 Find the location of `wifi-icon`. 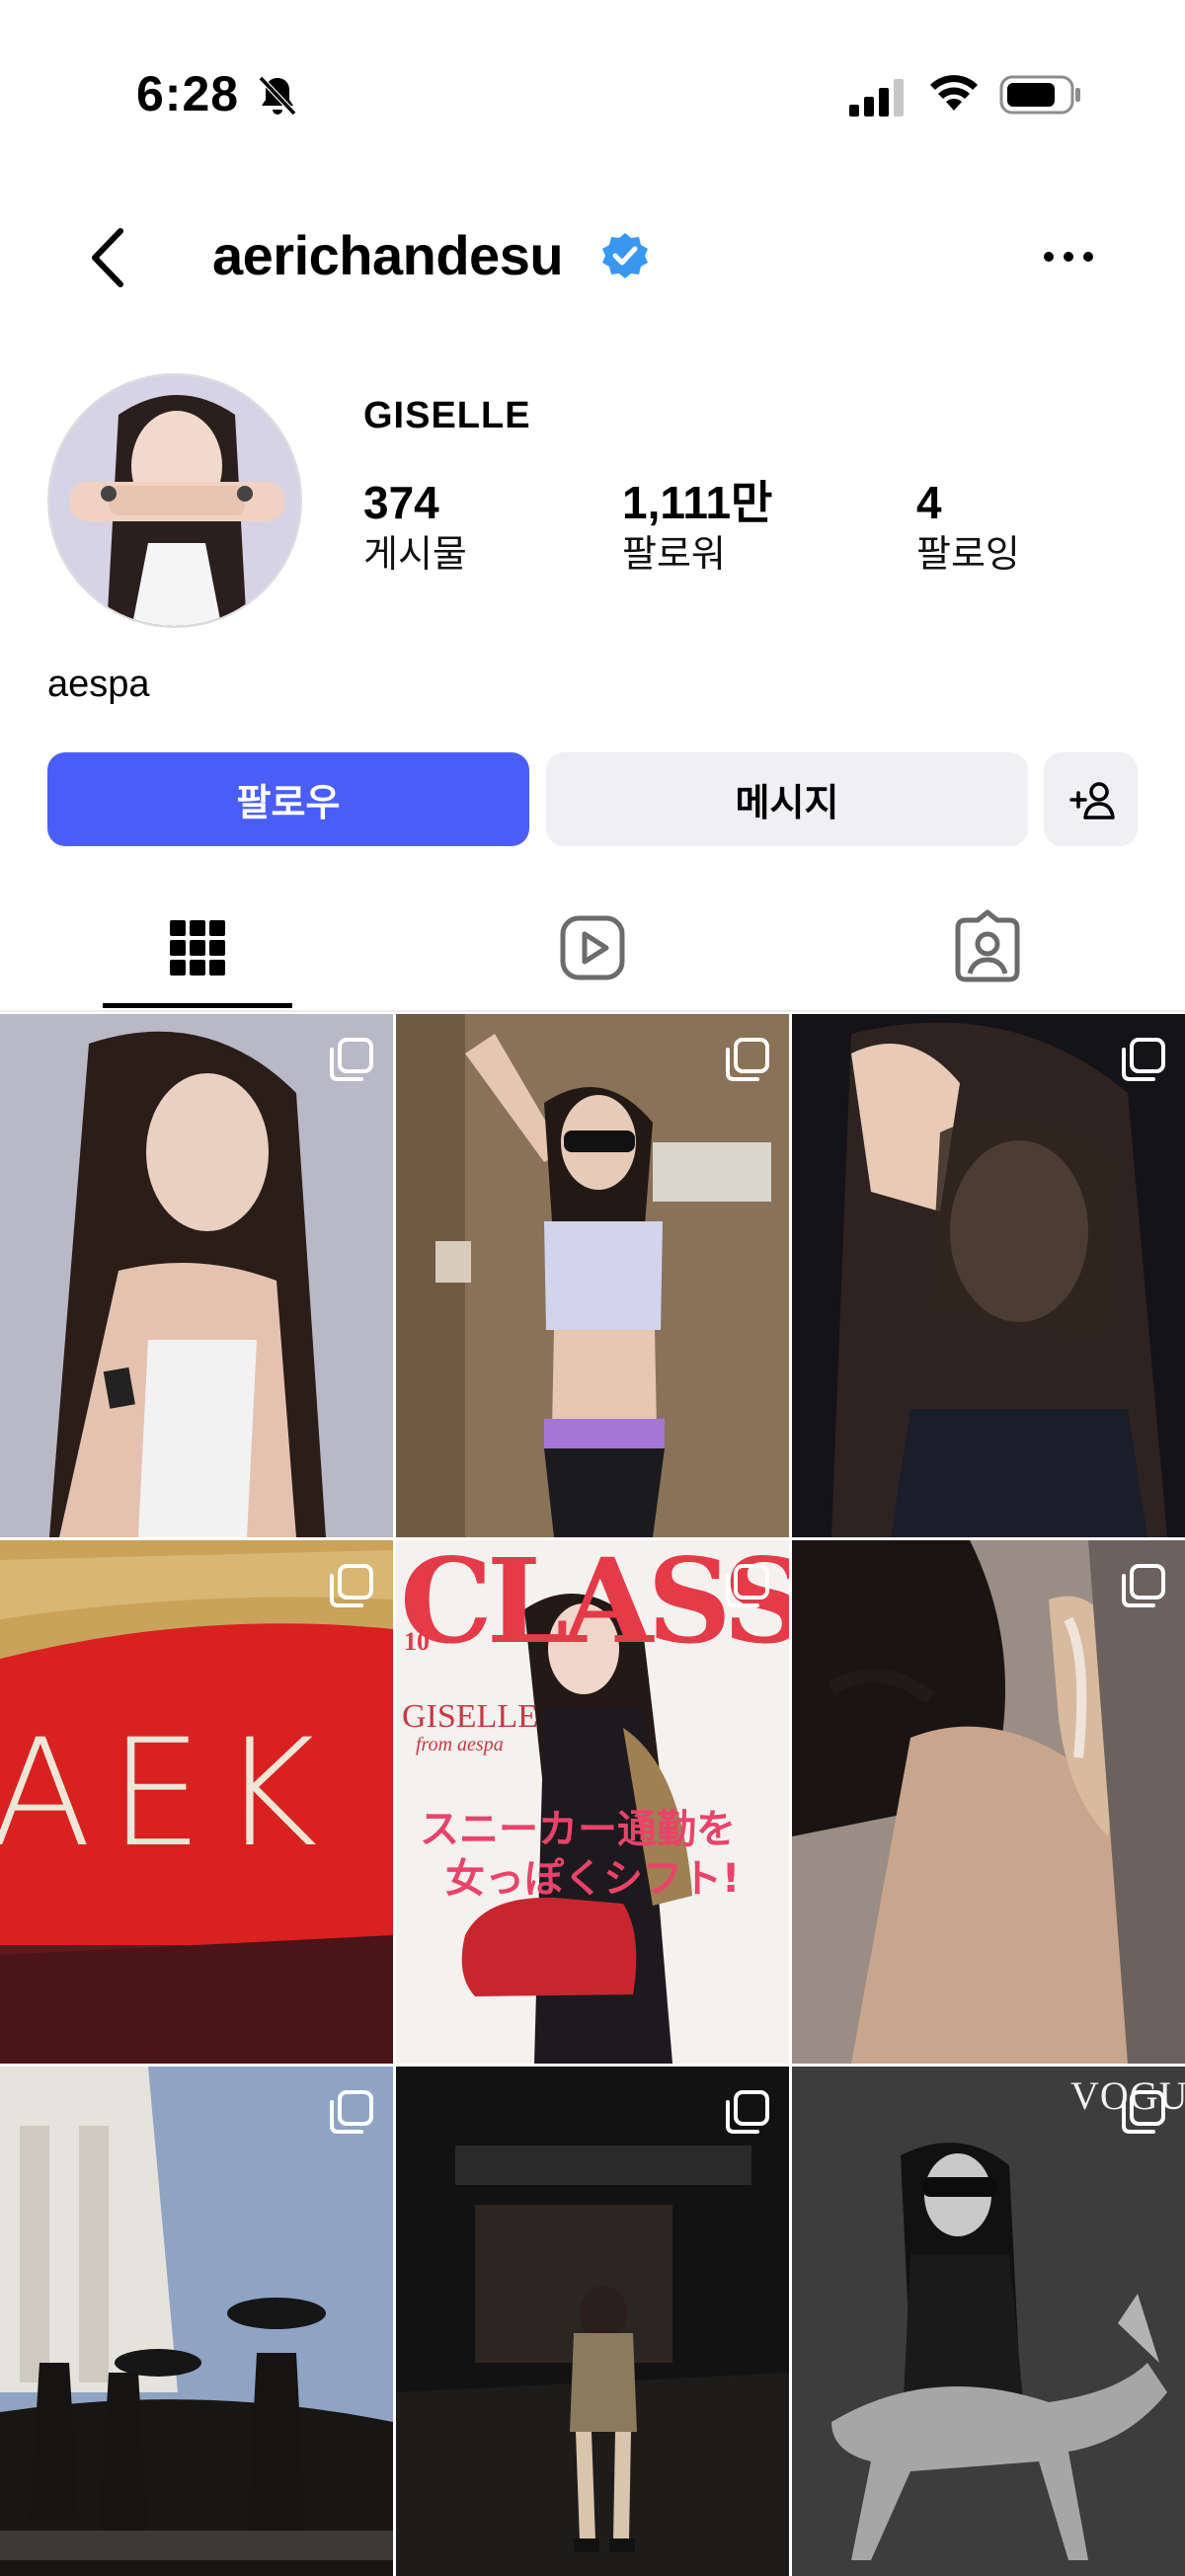

wifi-icon is located at coordinates (954, 93).